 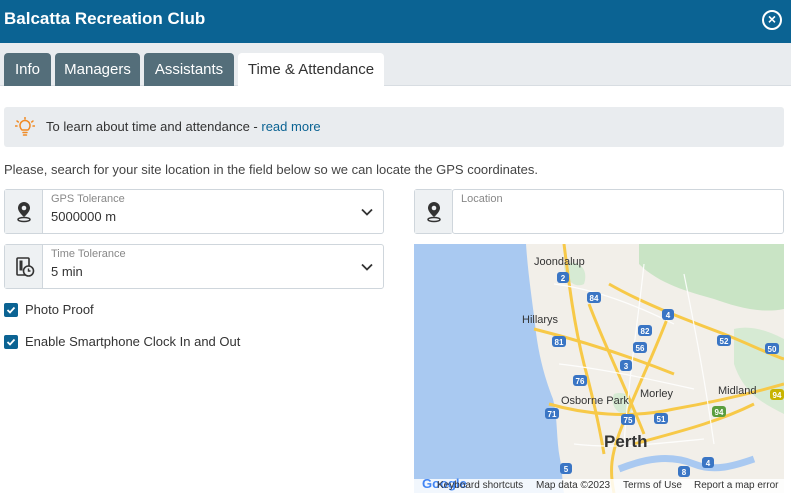 What do you see at coordinates (27, 69) in the screenshot?
I see `tab-info: Info` at bounding box center [27, 69].